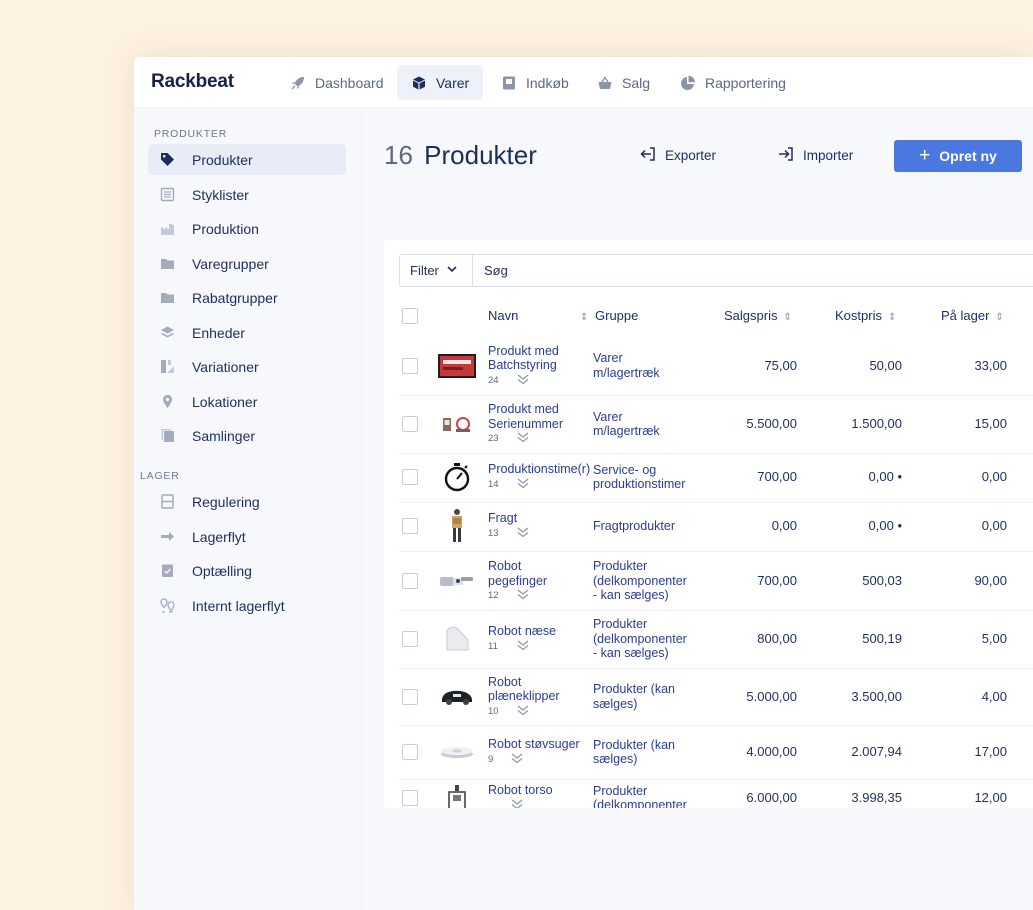  What do you see at coordinates (885, 525) in the screenshot?
I see `cost-price: 0,00 •` at bounding box center [885, 525].